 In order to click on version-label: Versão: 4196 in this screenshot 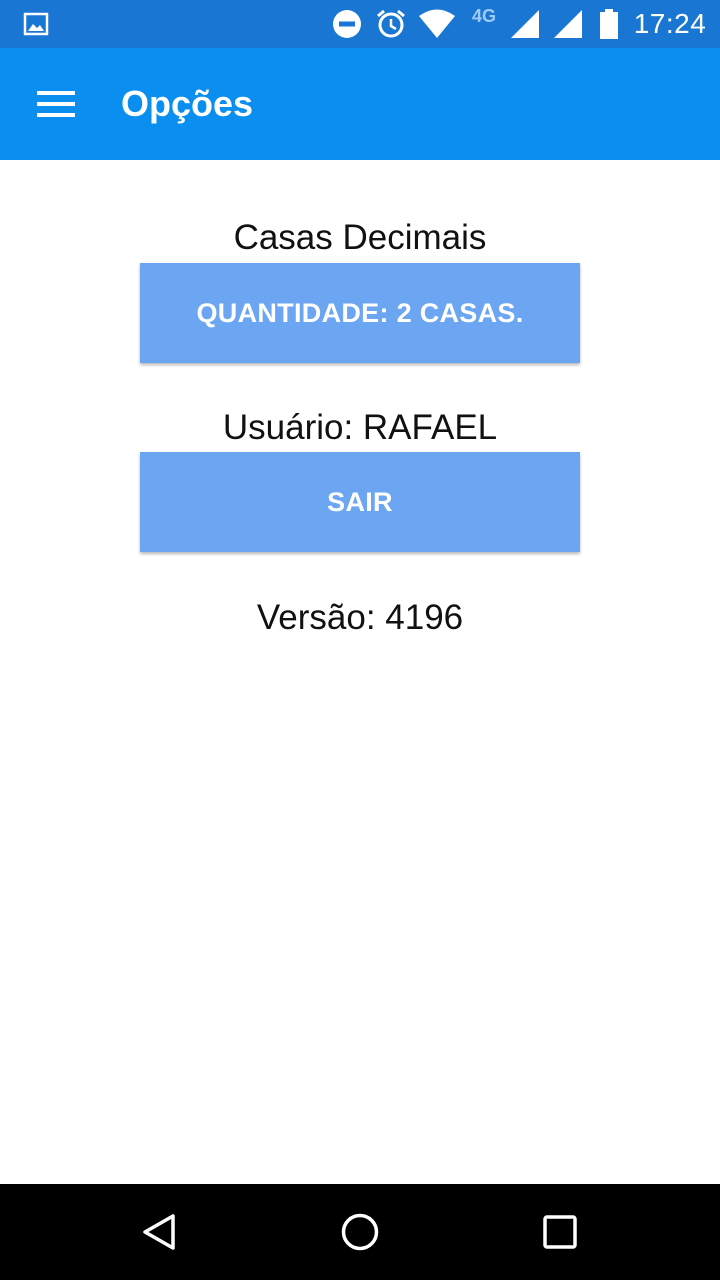, I will do `click(360, 617)`.